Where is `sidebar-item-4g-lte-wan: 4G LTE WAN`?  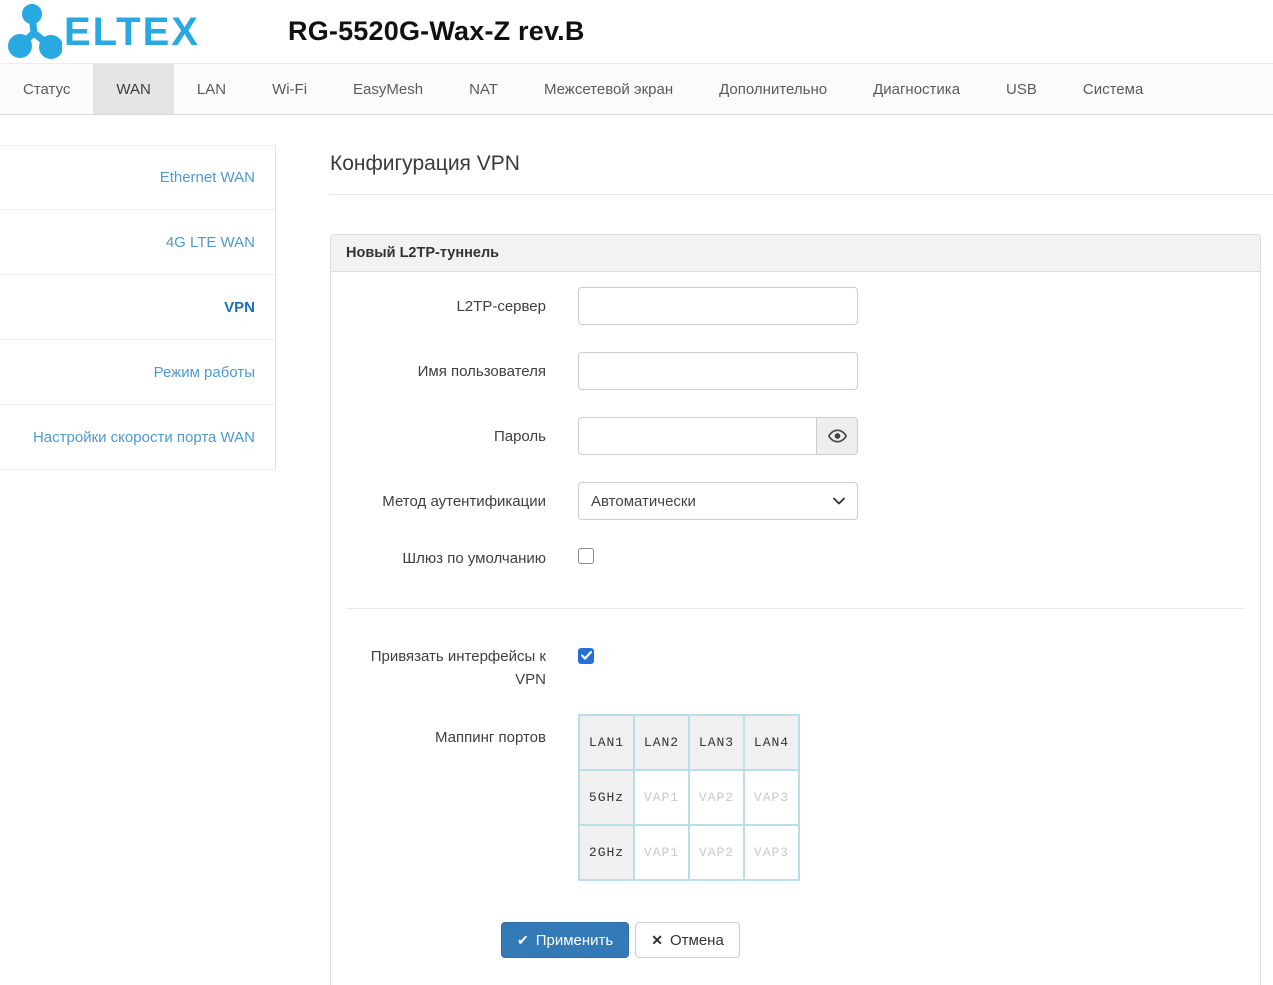 sidebar-item-4g-lte-wan: 4G LTE WAN is located at coordinates (137, 242).